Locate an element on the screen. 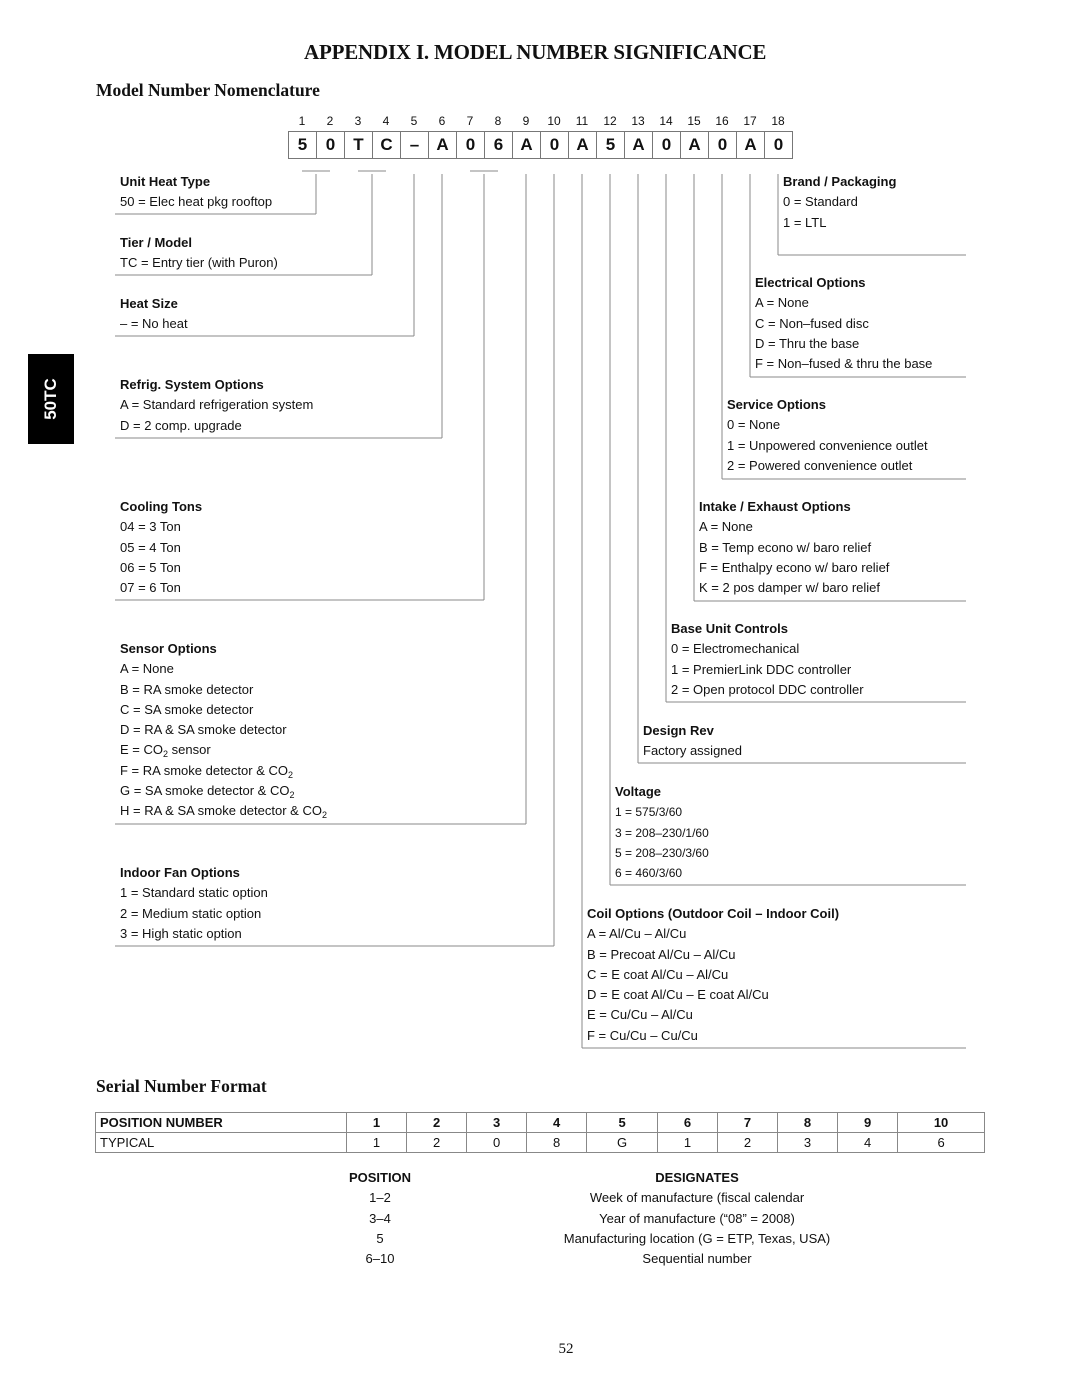  group-item: C = SA smoke detector is located at coordinates (187, 709).